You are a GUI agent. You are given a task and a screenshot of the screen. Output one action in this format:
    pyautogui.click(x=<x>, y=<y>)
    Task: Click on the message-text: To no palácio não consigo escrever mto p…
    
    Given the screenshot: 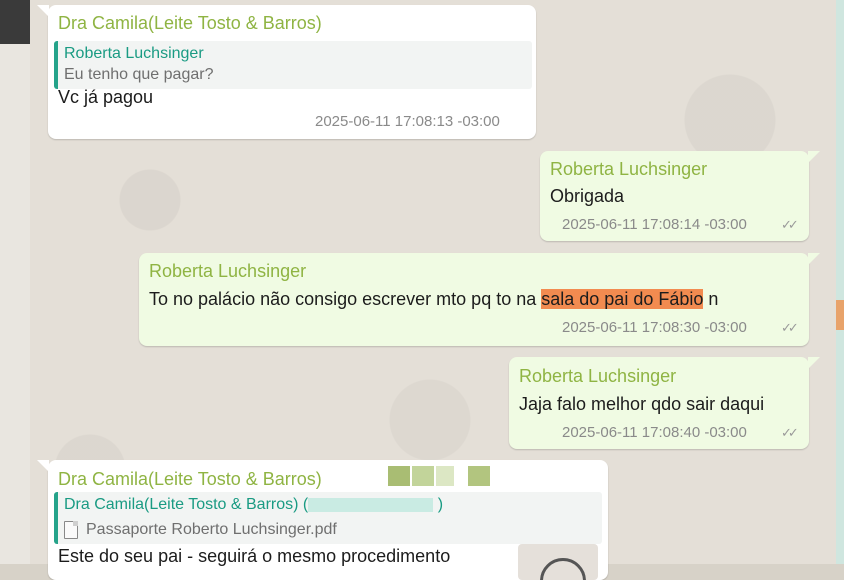 What is the action you would take?
    pyautogui.click(x=433, y=299)
    